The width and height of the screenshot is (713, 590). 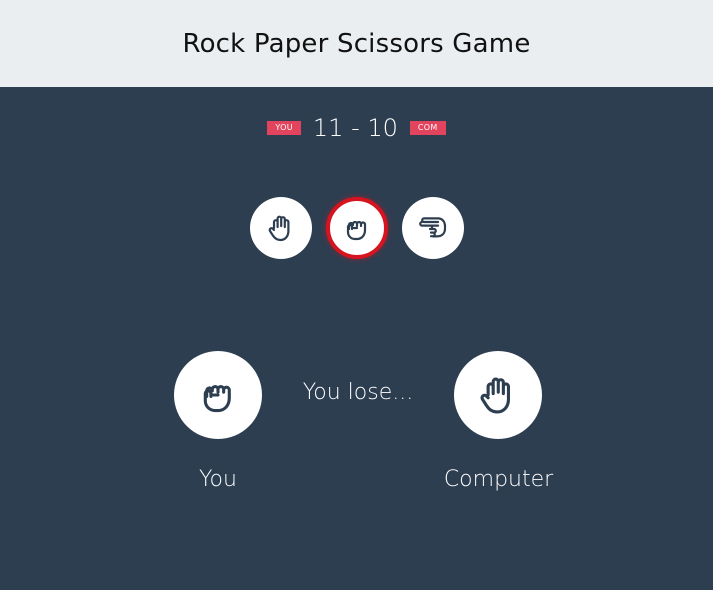 I want to click on scoreboard: YOU 11 - 10 COM, so click(x=356, y=128).